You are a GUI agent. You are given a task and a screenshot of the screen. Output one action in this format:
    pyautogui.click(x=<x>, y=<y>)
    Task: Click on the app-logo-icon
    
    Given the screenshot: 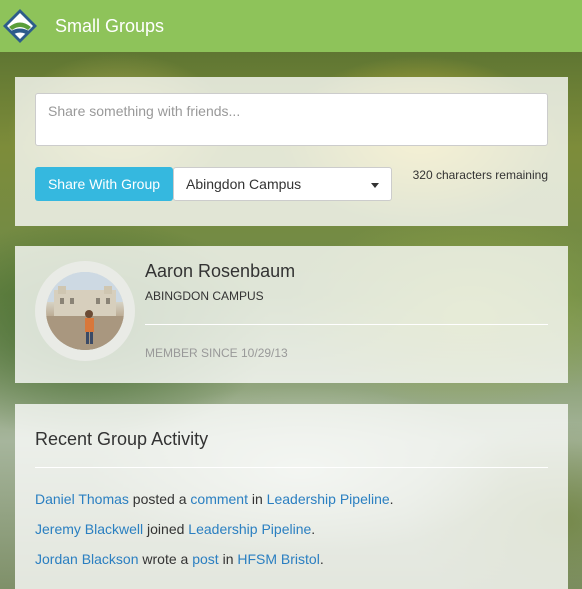 What is the action you would take?
    pyautogui.click(x=20, y=26)
    